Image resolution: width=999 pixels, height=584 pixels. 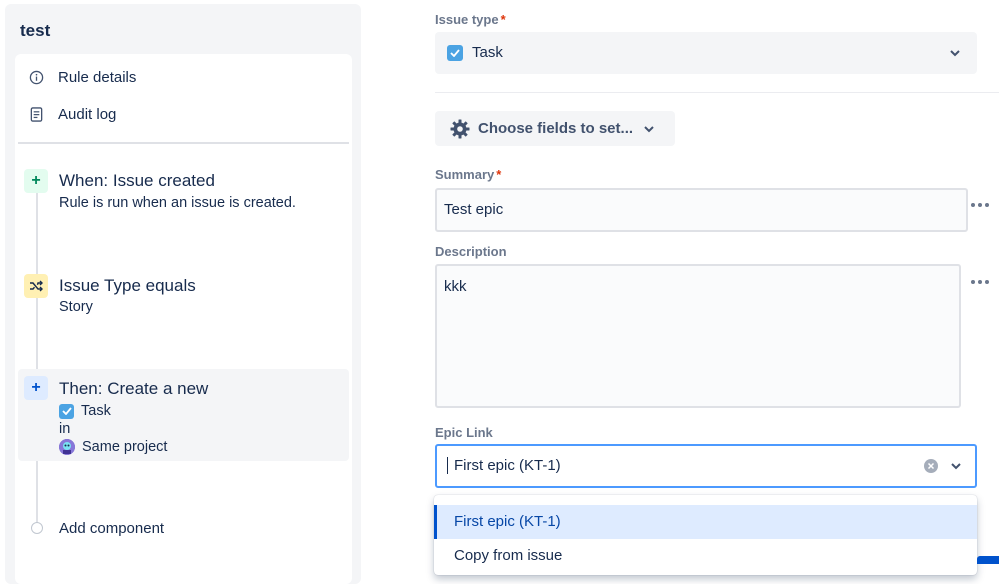 I want to click on trigger-subtitle: Rule is run when an issue is created., so click(x=177, y=203).